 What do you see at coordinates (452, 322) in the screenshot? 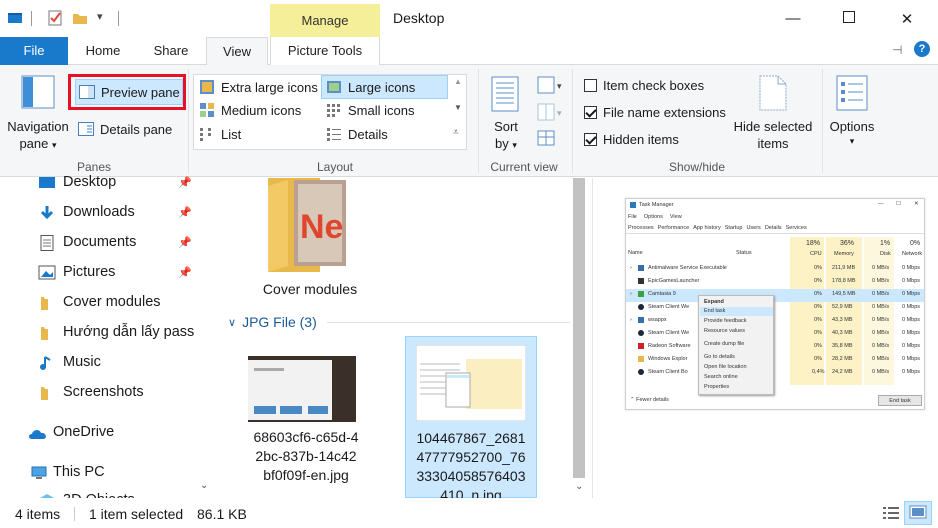
I see `group-divider` at bounding box center [452, 322].